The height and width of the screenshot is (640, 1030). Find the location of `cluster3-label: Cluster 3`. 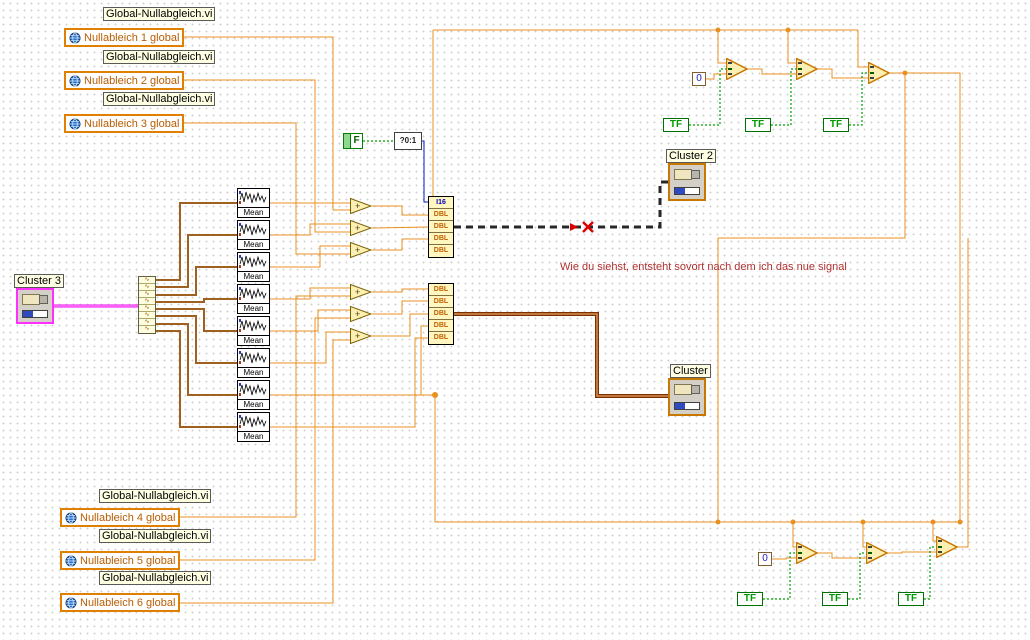

cluster3-label: Cluster 3 is located at coordinates (39, 281).